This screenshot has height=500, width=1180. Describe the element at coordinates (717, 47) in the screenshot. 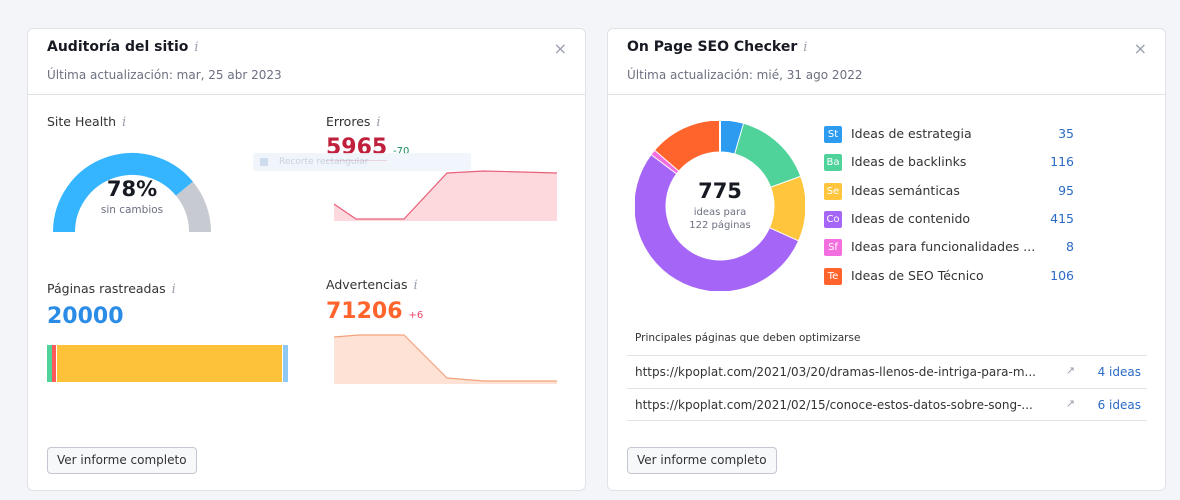

I see `seo-checker-title: On Page SEO Checker i` at that location.